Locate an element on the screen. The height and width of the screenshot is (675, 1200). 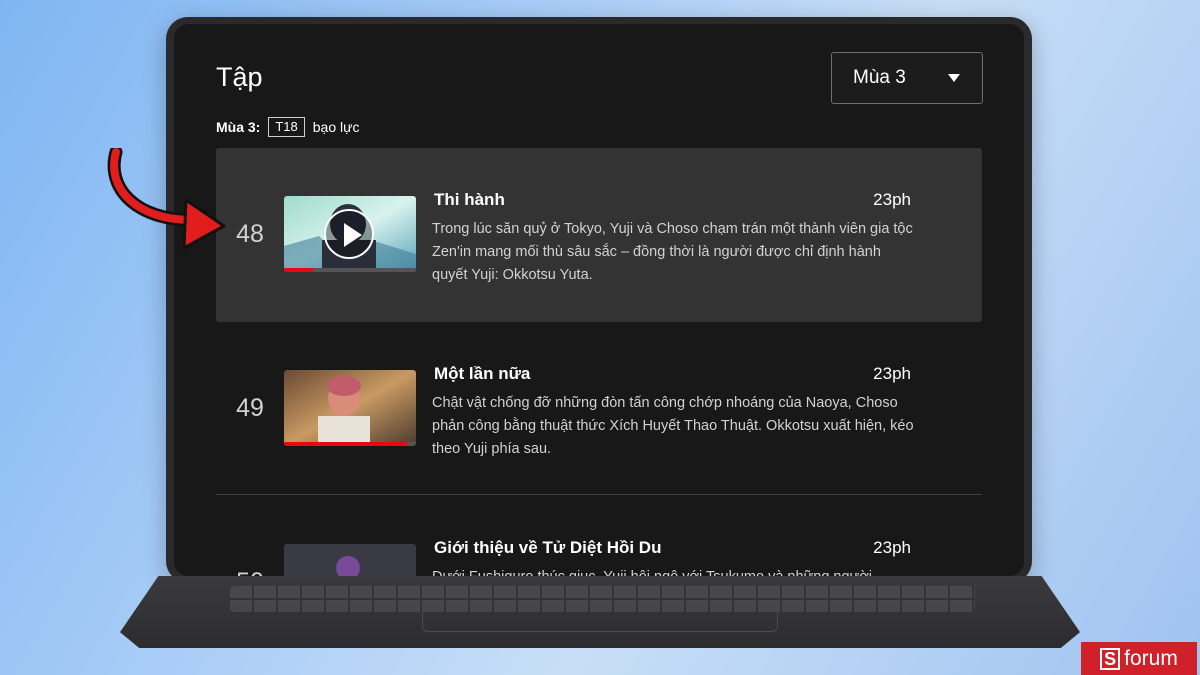
trackpad is located at coordinates (600, 622).